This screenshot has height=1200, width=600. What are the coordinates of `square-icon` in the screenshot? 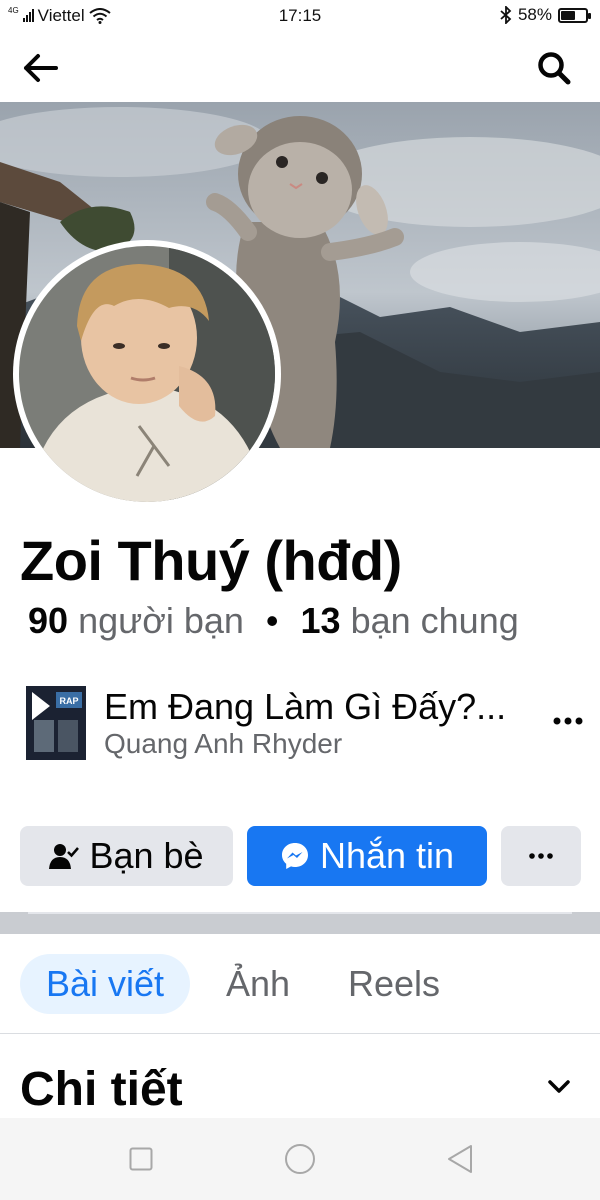 It's located at (141, 1159).